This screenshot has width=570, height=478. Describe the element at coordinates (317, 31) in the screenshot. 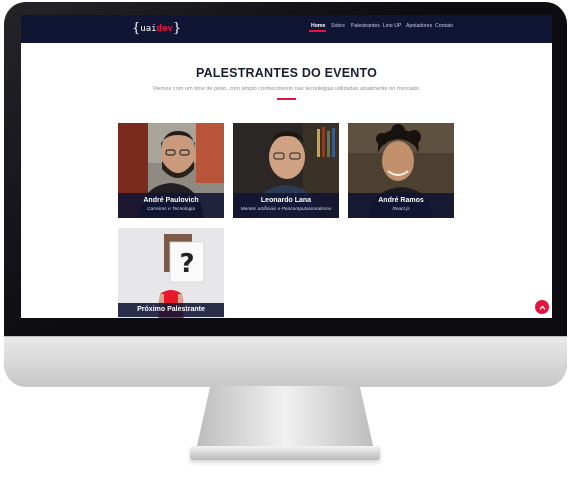

I see `nav-active-underline` at that location.